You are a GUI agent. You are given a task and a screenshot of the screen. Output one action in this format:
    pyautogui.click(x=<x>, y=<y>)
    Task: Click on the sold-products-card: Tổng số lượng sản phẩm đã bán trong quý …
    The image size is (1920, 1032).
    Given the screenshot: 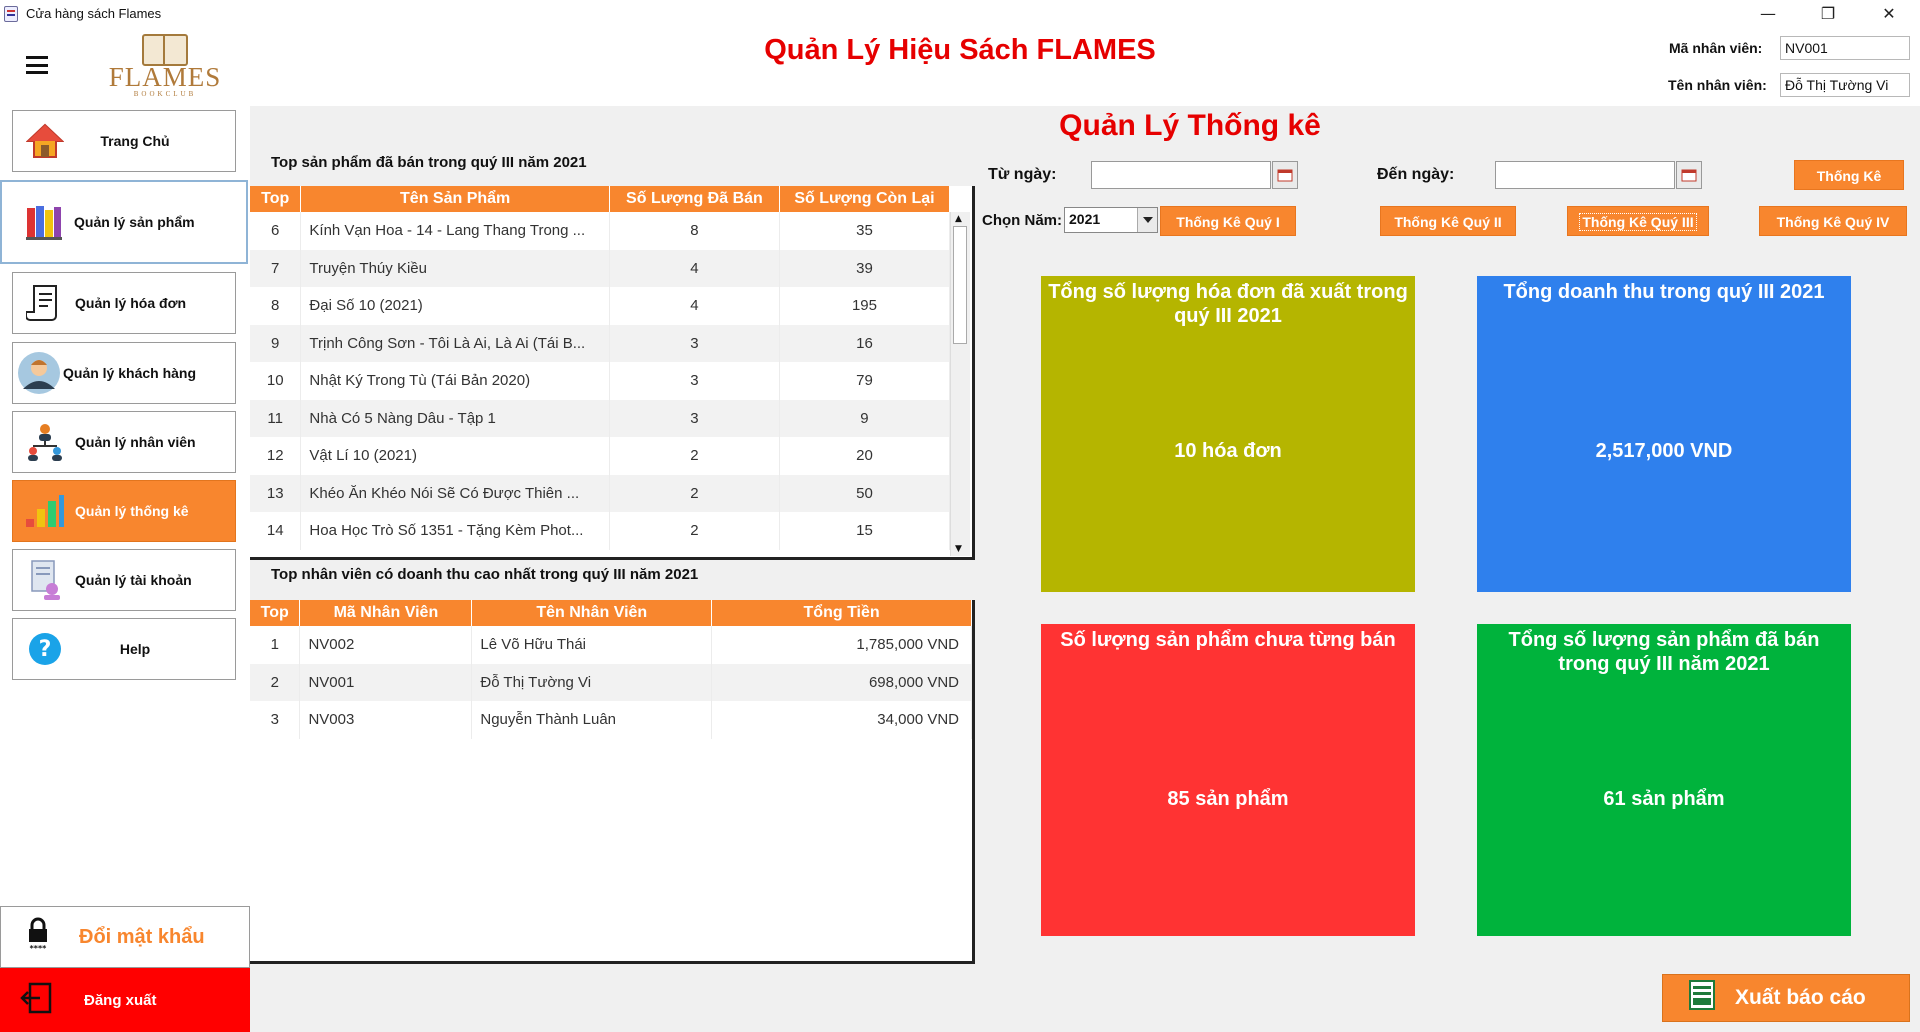 What is the action you would take?
    pyautogui.click(x=1664, y=780)
    